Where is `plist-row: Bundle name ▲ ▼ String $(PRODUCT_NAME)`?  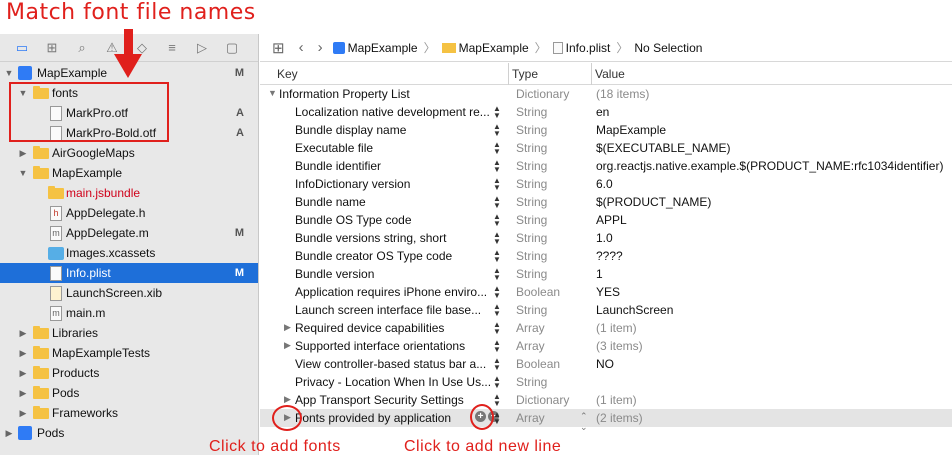 plist-row: Bundle name ▲ ▼ String $(PRODUCT_NAME) is located at coordinates (606, 202).